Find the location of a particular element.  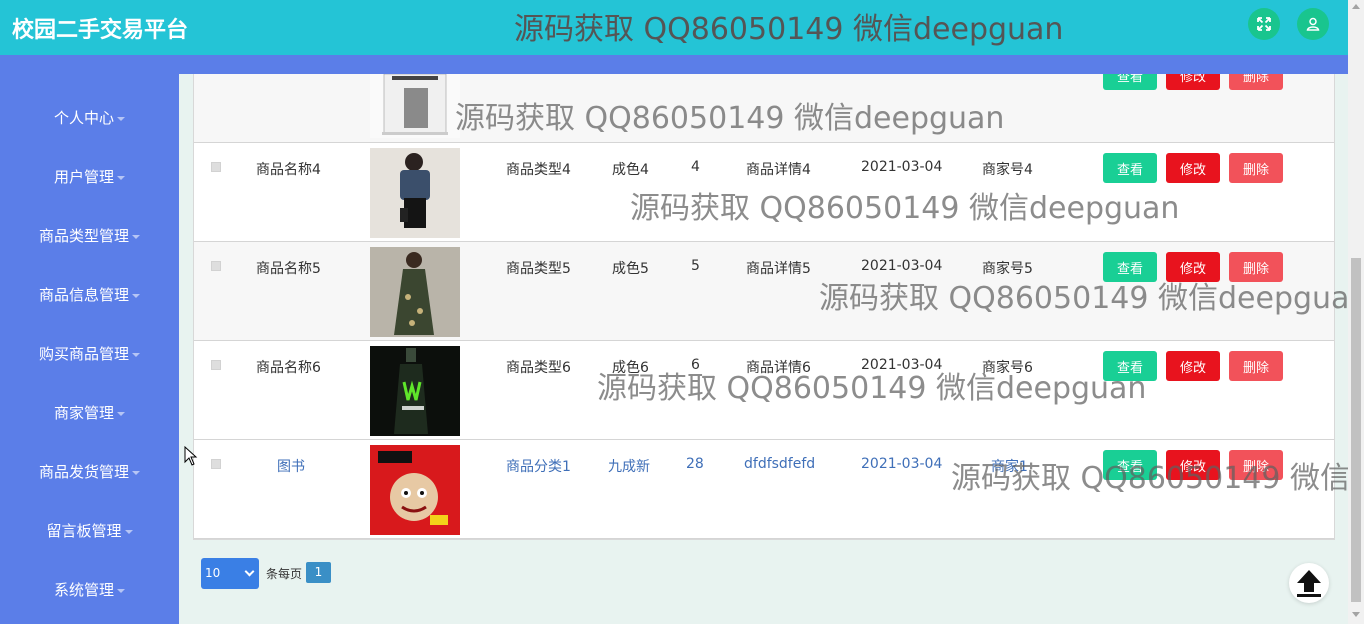

product-type: 商品类型6 is located at coordinates (538, 368).